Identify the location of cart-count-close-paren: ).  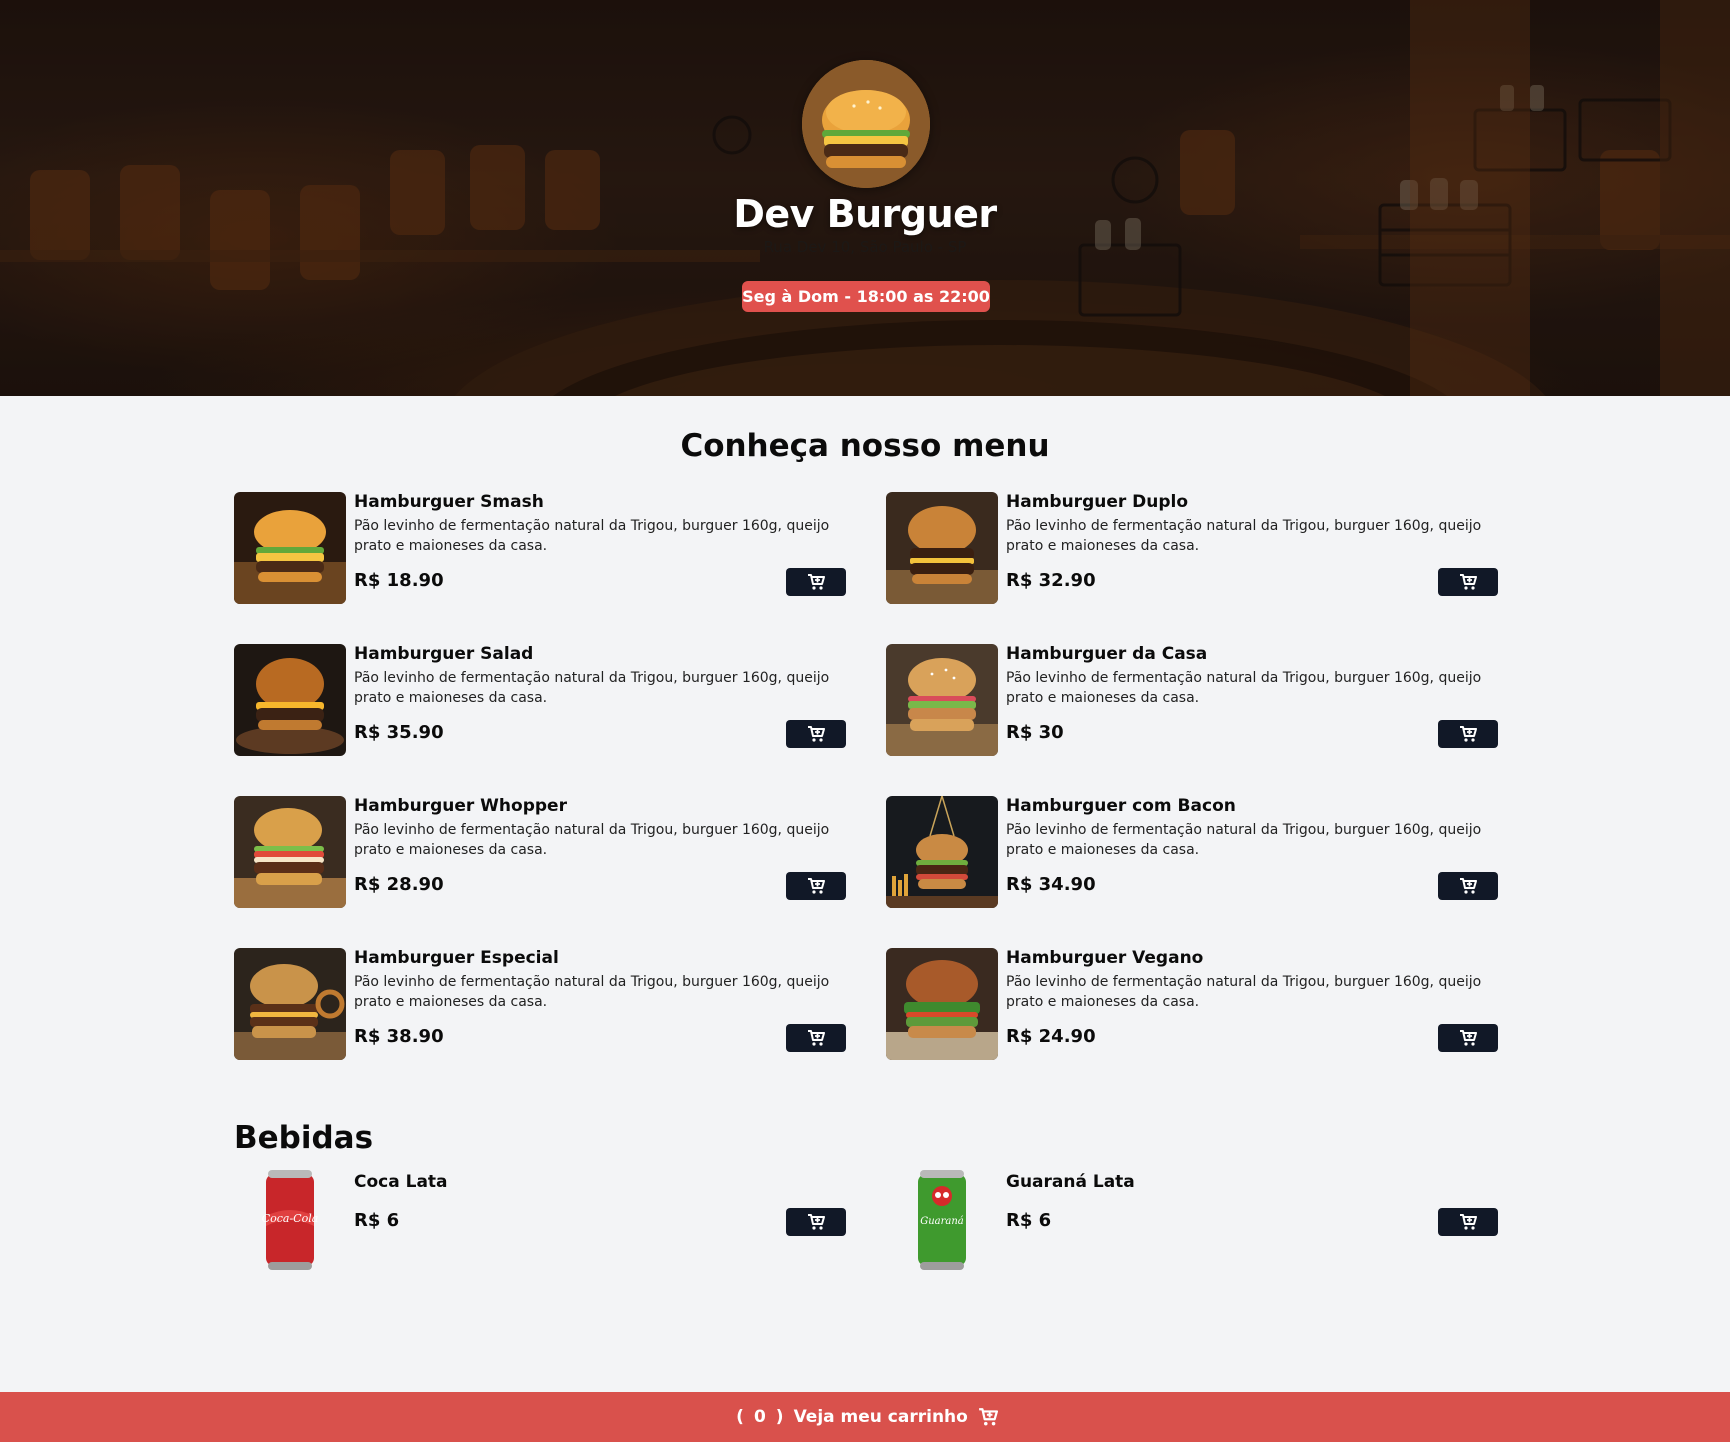
(779, 1417).